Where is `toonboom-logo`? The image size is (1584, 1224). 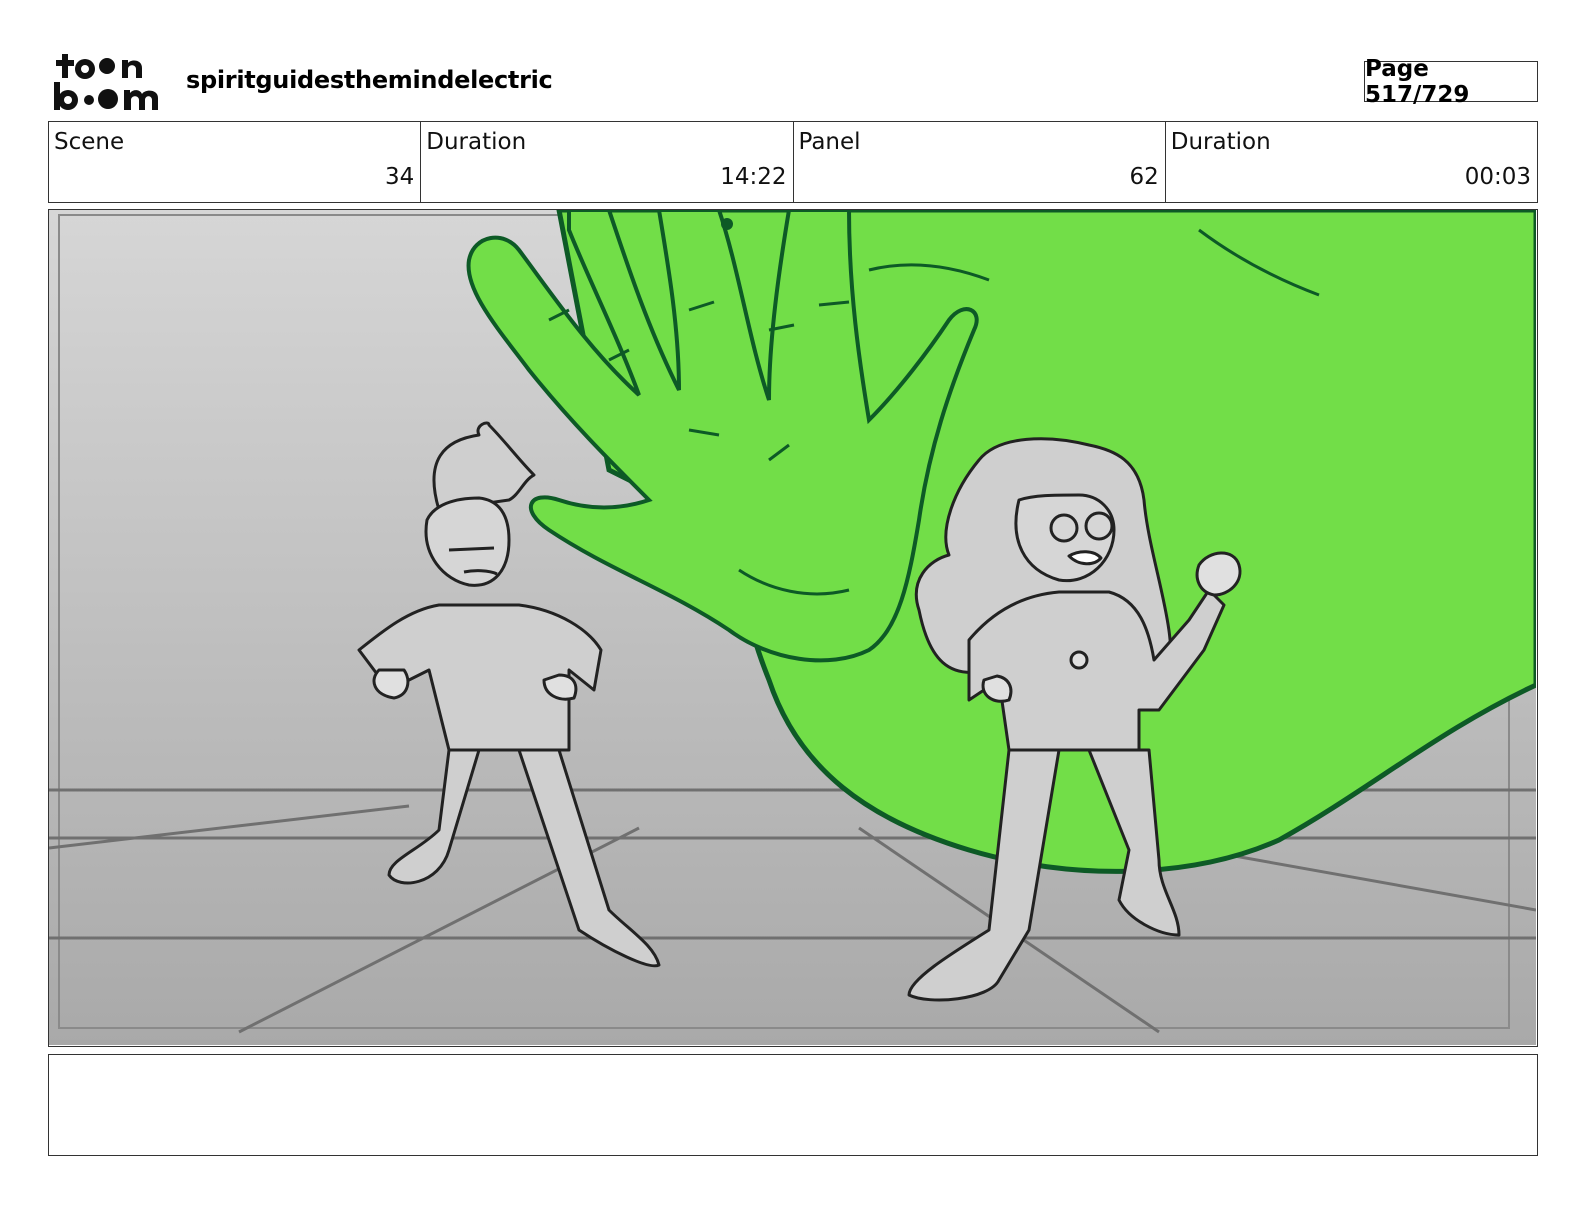 toonboom-logo is located at coordinates (106, 82).